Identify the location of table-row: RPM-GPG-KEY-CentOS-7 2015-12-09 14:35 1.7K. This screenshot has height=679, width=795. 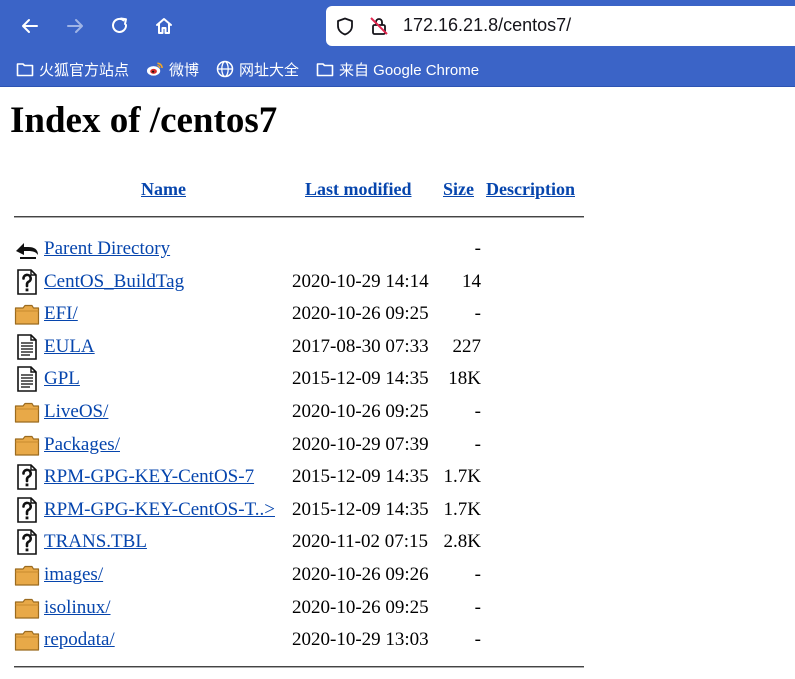
(397, 477).